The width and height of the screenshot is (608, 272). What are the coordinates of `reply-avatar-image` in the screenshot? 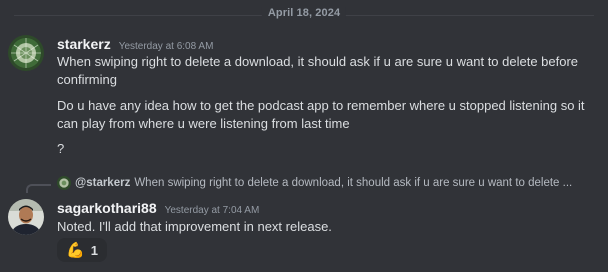 It's located at (64, 183).